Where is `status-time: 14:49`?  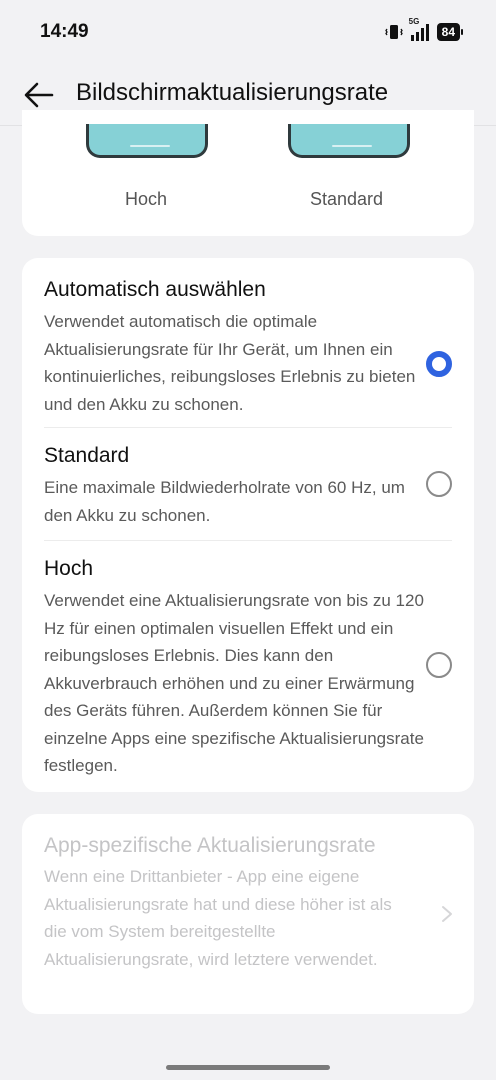
status-time: 14:49 is located at coordinates (64, 31).